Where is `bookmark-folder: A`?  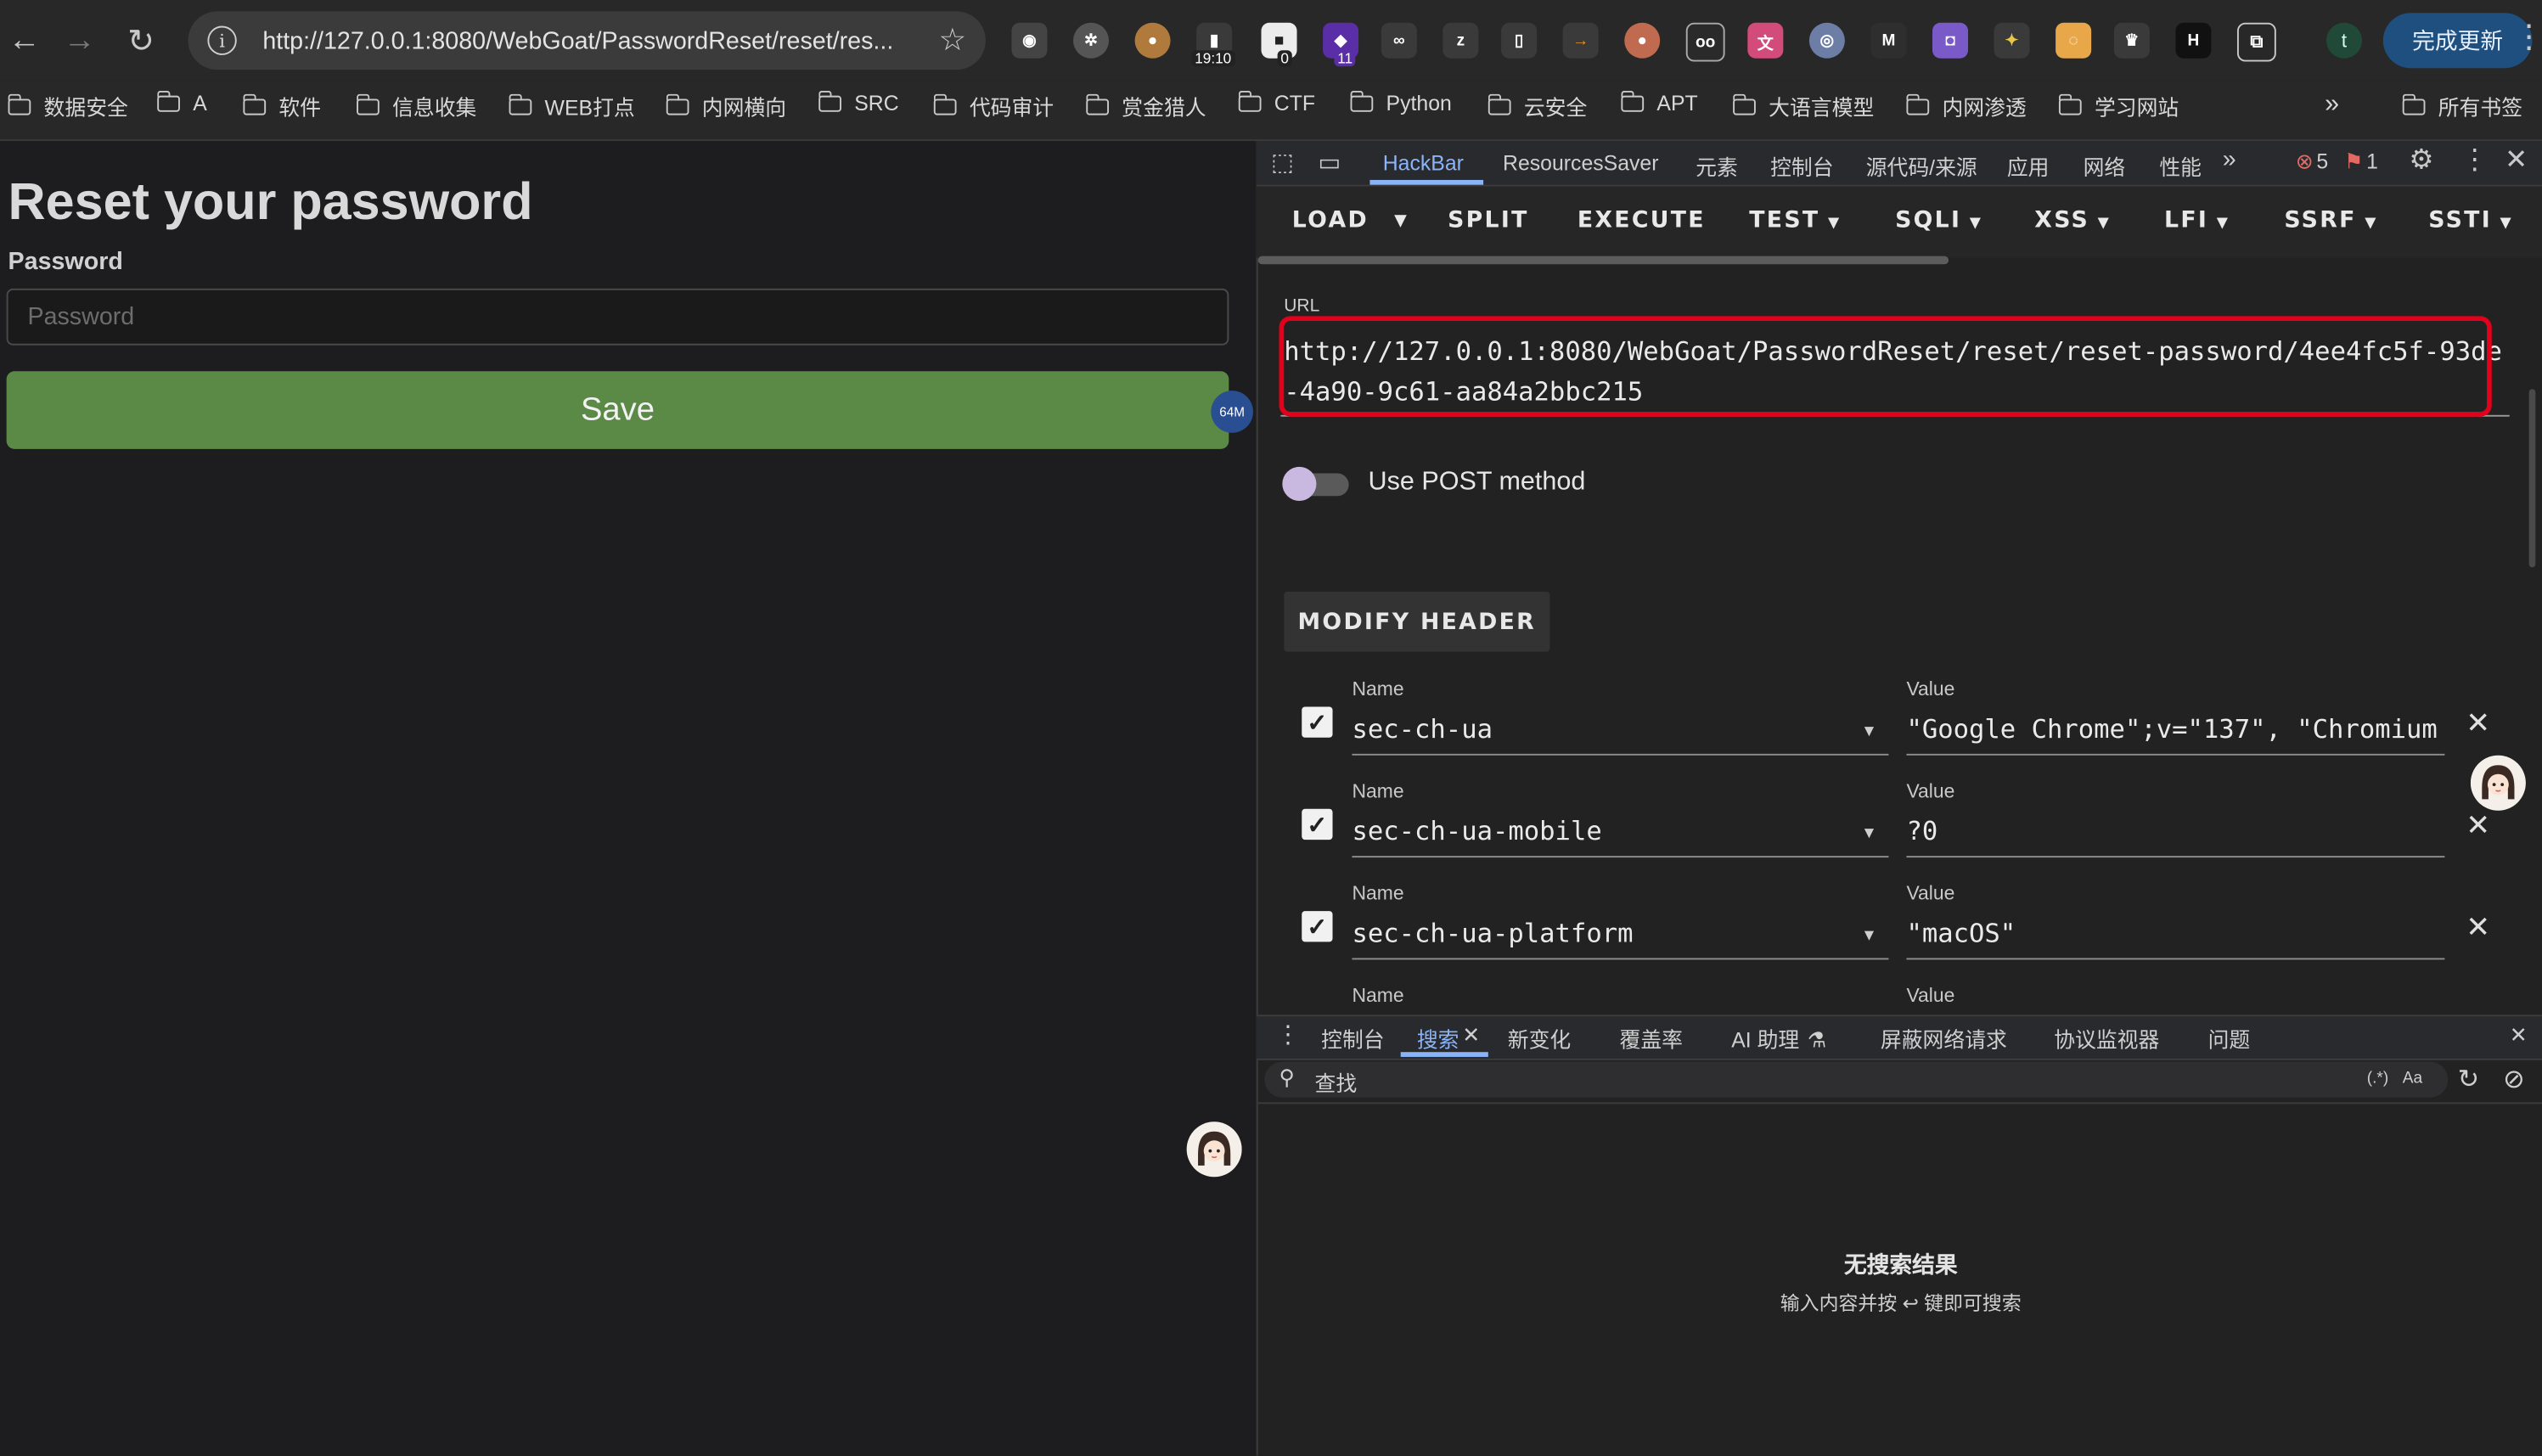 bookmark-folder: A is located at coordinates (181, 102).